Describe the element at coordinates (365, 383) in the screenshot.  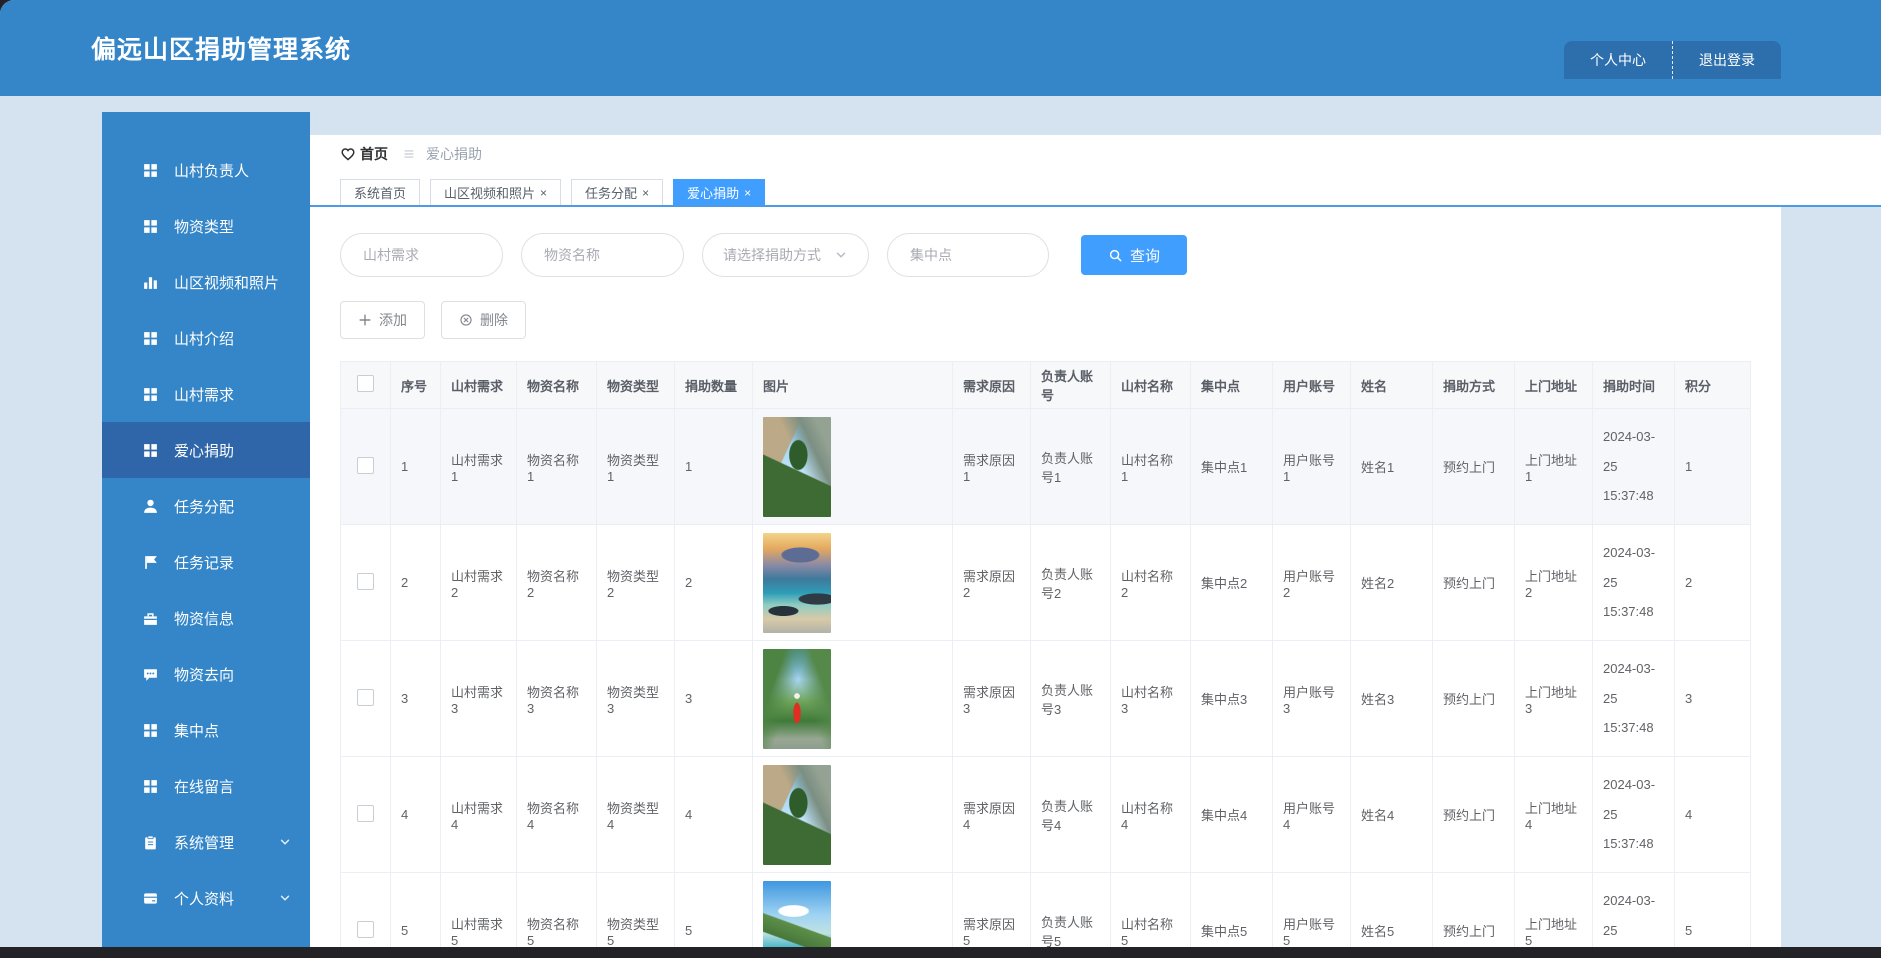
I see `select-all-checkbox` at that location.